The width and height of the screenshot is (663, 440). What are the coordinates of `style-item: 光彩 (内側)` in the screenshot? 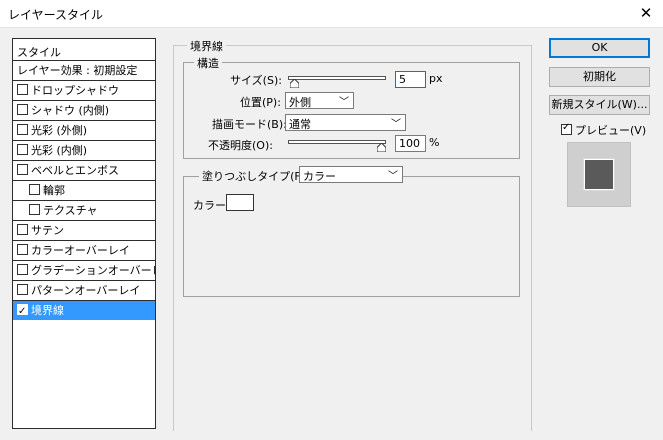 It's located at (84, 151).